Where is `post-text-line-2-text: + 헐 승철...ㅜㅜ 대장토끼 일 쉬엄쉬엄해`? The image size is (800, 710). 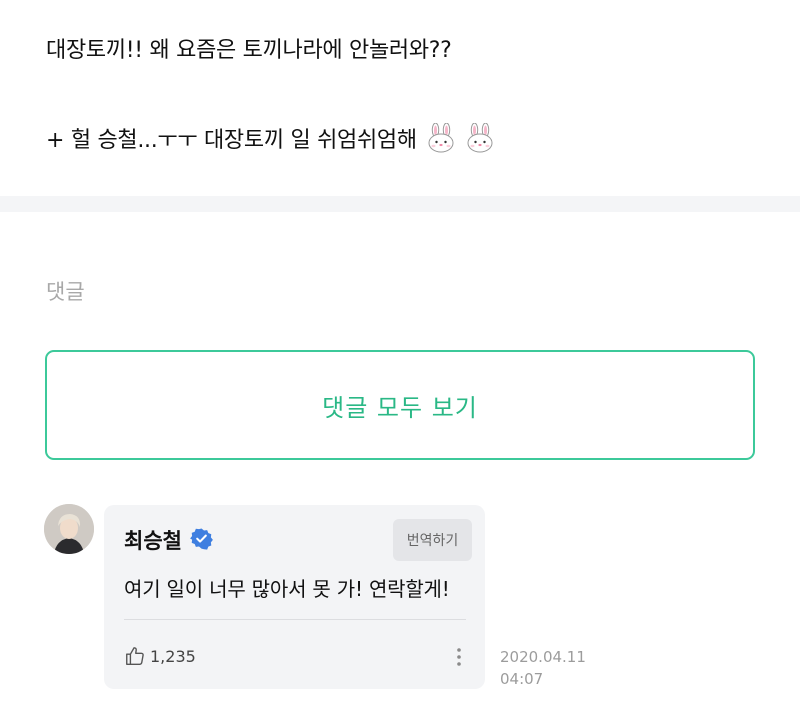
post-text-line-2-text: + 헐 승철...ㅜㅜ 대장토끼 일 쉬엄쉬엄해 is located at coordinates (231, 140).